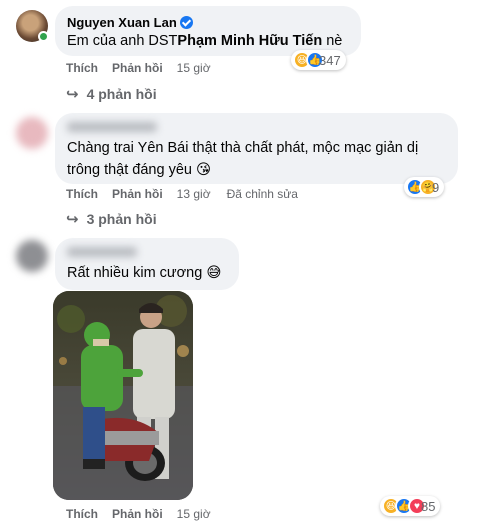  I want to click on comment-text: Em của anh DSTPhạm Minh Hữu Tiến nè, so click(205, 41).